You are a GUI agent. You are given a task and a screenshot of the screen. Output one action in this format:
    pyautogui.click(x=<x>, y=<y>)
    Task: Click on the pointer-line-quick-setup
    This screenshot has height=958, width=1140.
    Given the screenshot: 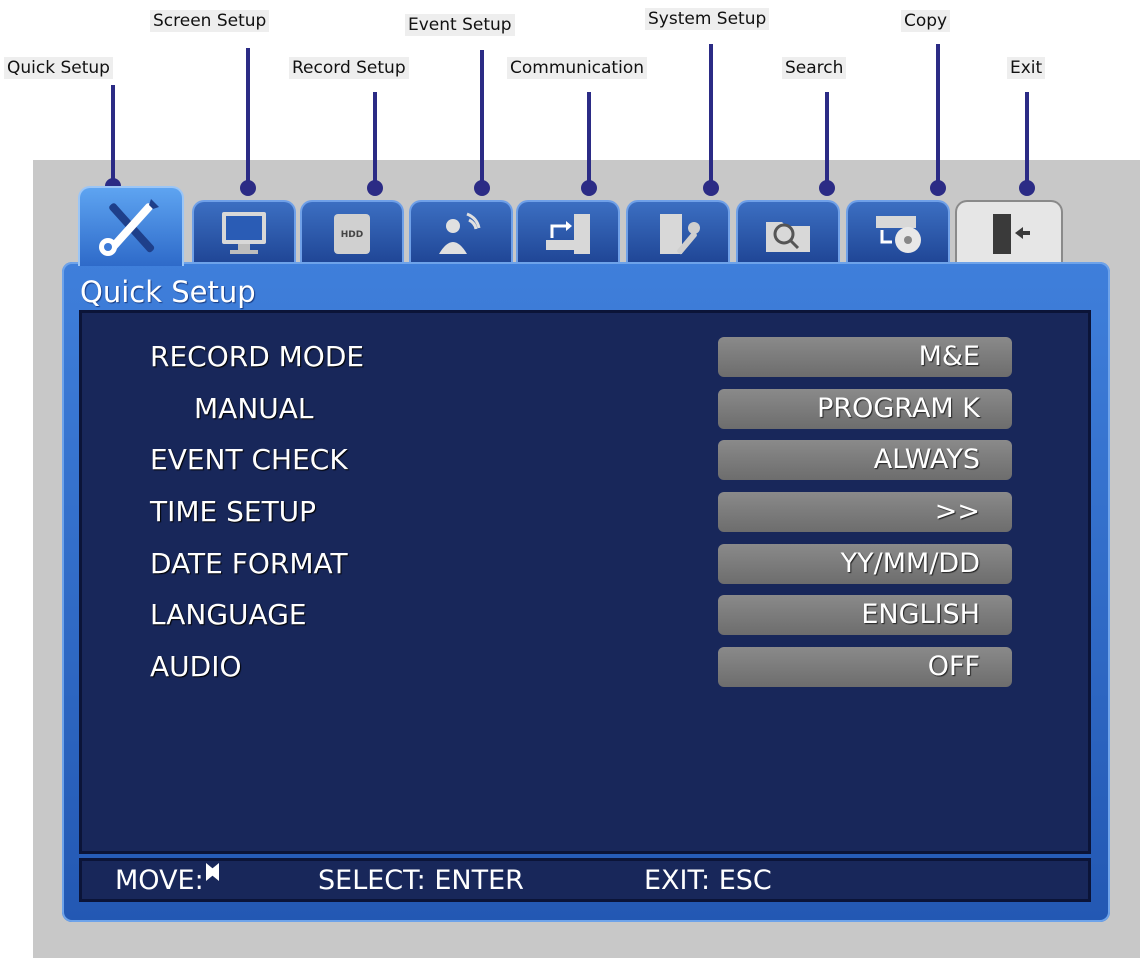 What is the action you would take?
    pyautogui.click(x=113, y=135)
    